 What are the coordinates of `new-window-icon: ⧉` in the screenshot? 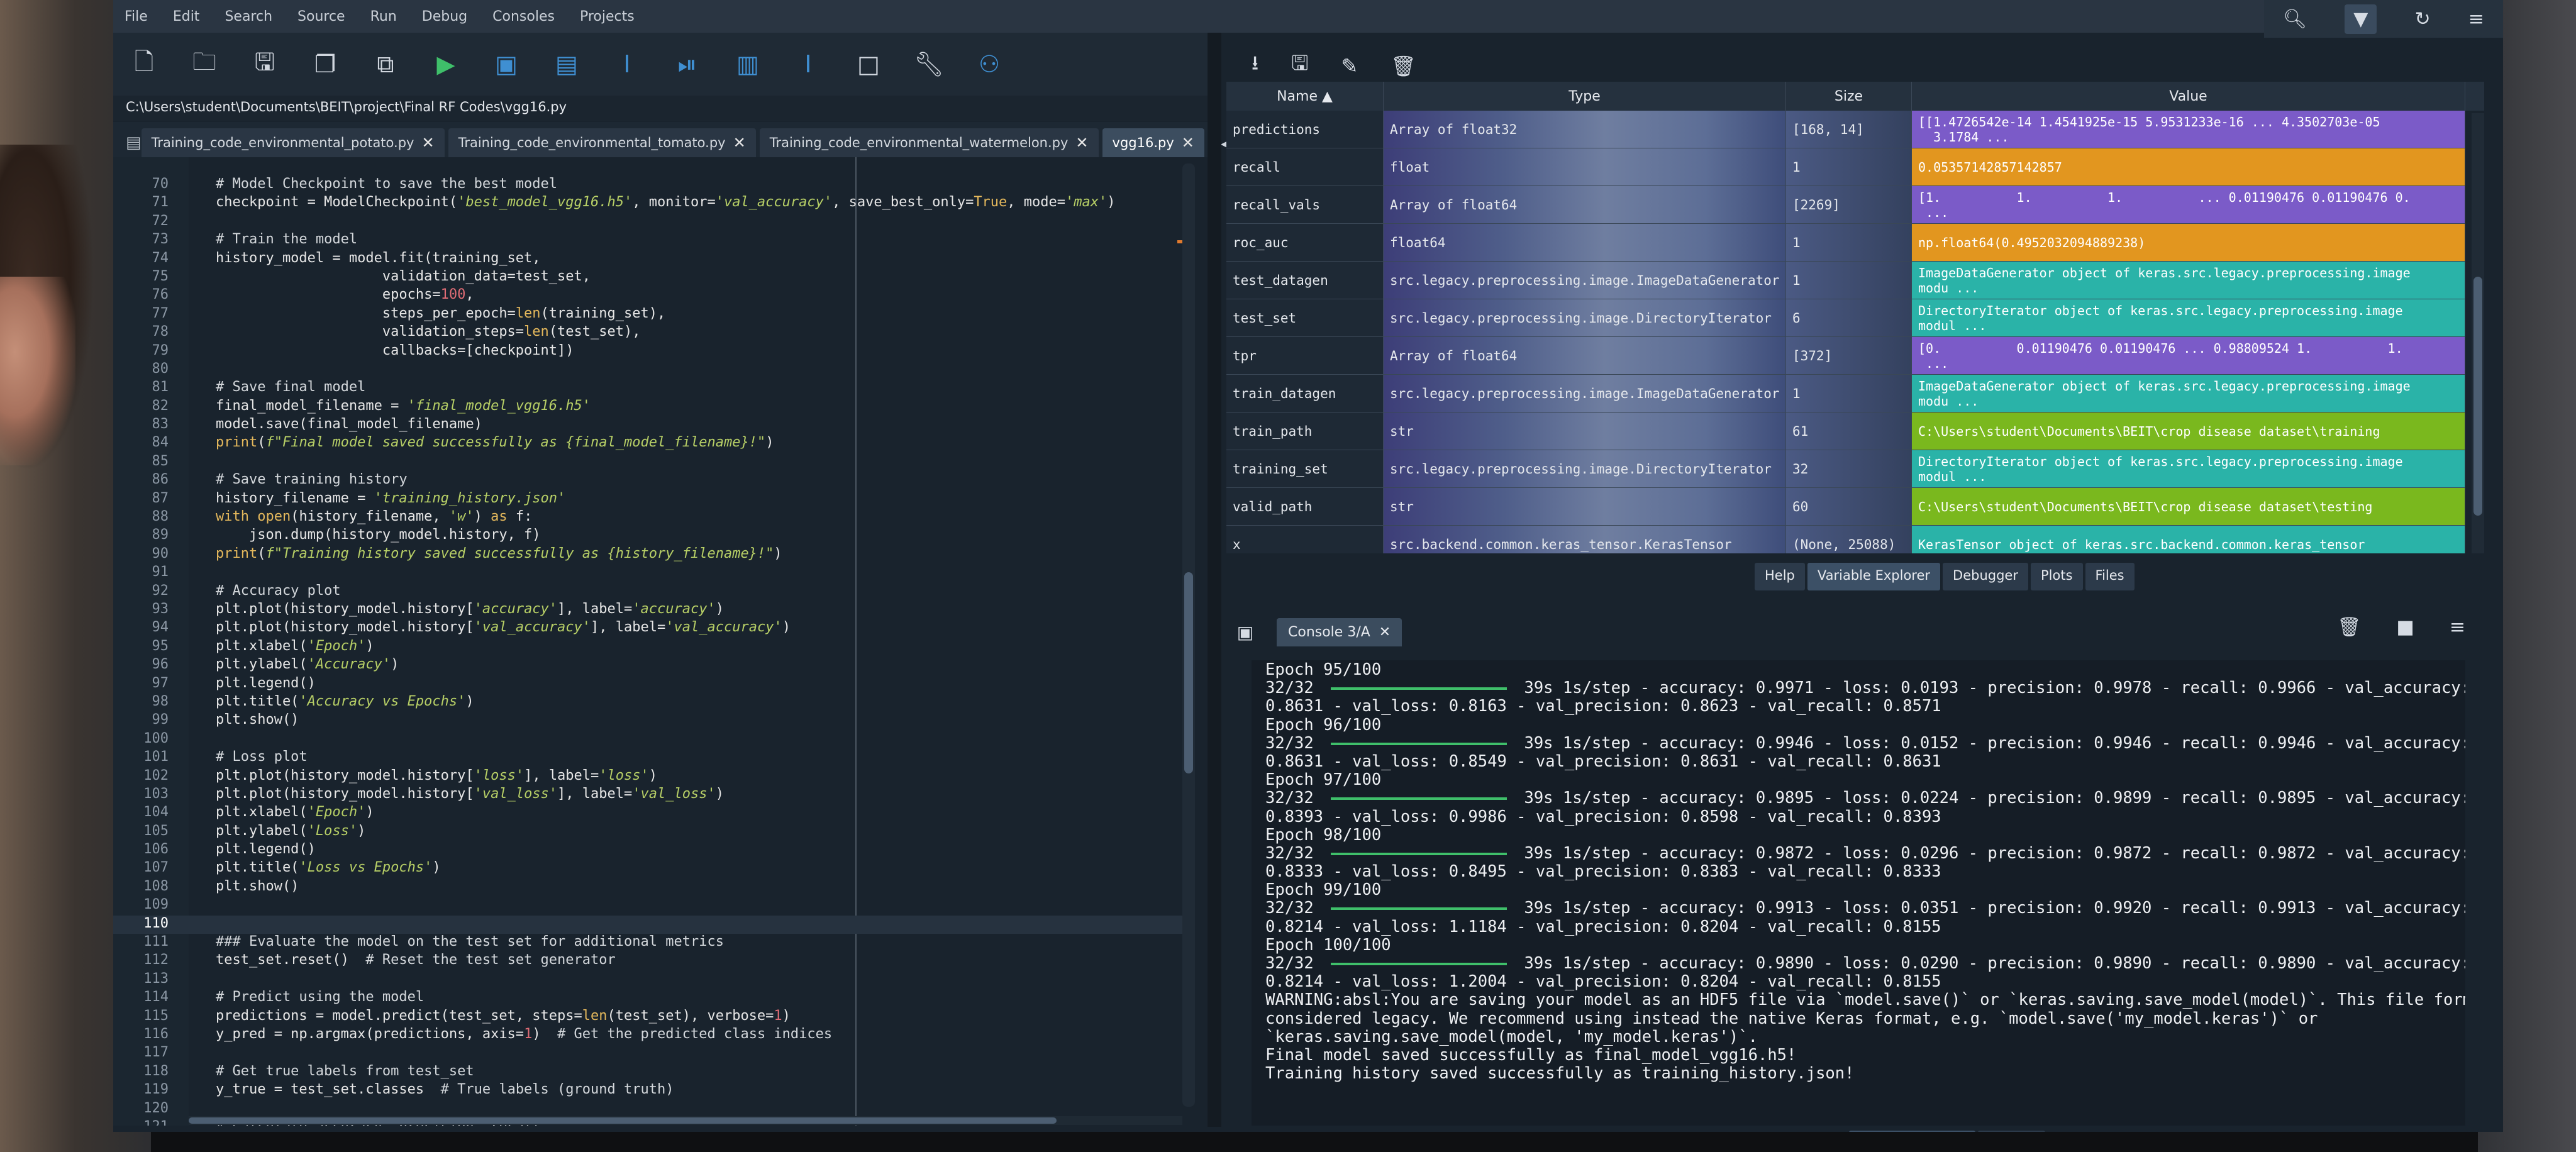 It's located at (385, 64).